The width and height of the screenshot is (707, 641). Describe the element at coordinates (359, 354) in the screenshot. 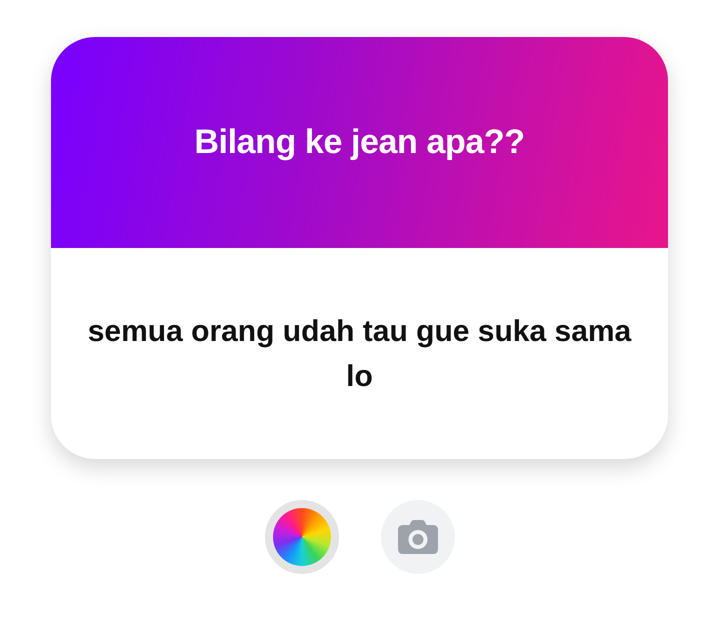

I see `answer-text: semua orang udah tau gue suka sama lo` at that location.